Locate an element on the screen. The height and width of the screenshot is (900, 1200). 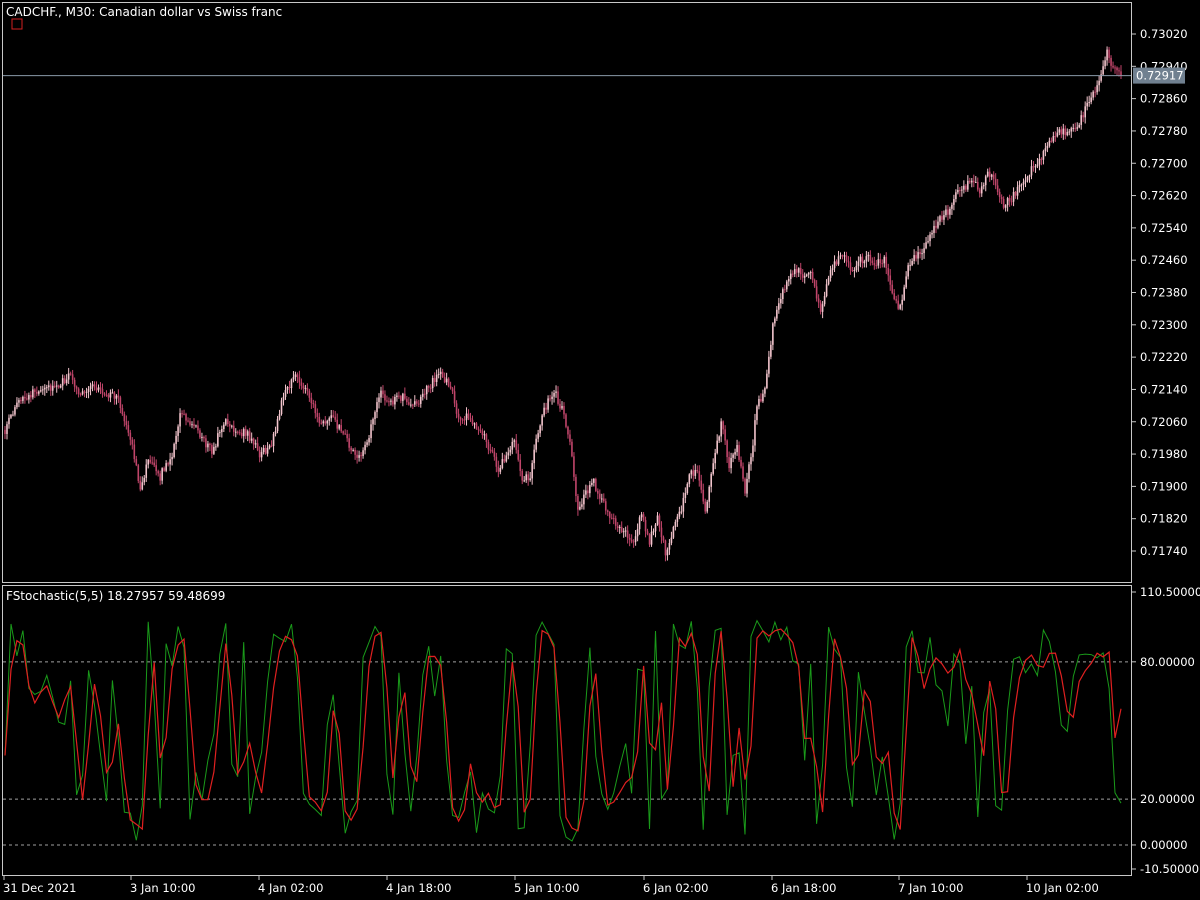
indicator-tick-label: 80.00000 is located at coordinates (1167, 662).